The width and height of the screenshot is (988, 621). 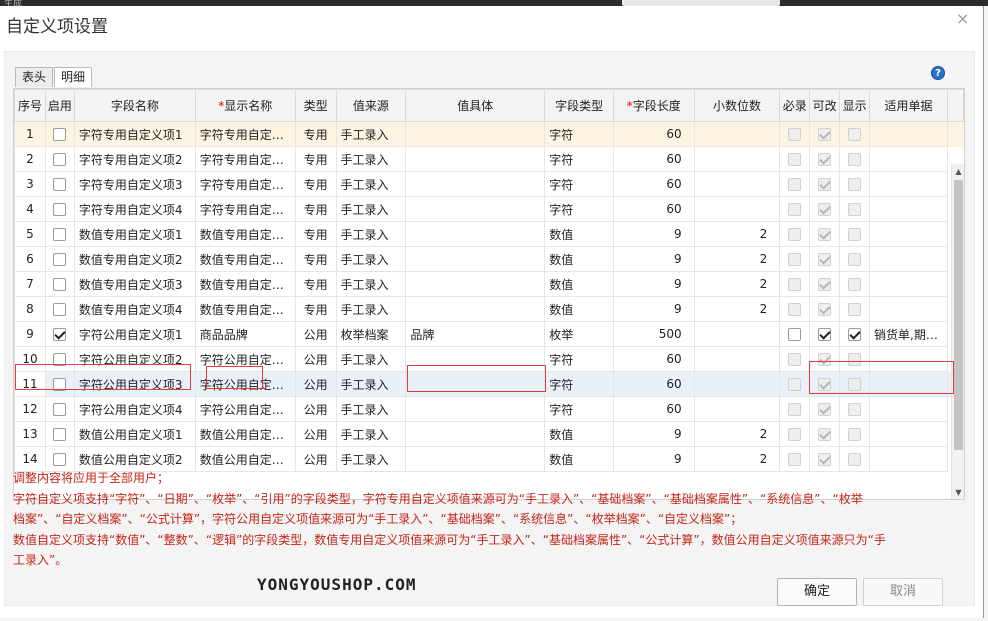 What do you see at coordinates (475, 334) in the screenshot?
I see `value-detail-cell: 品牌` at bounding box center [475, 334].